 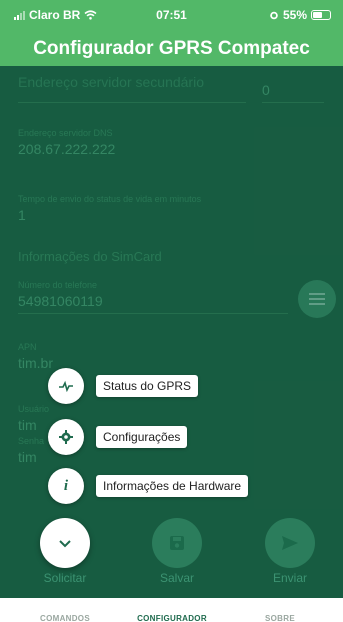 I want to click on send-icon, so click(x=290, y=543).